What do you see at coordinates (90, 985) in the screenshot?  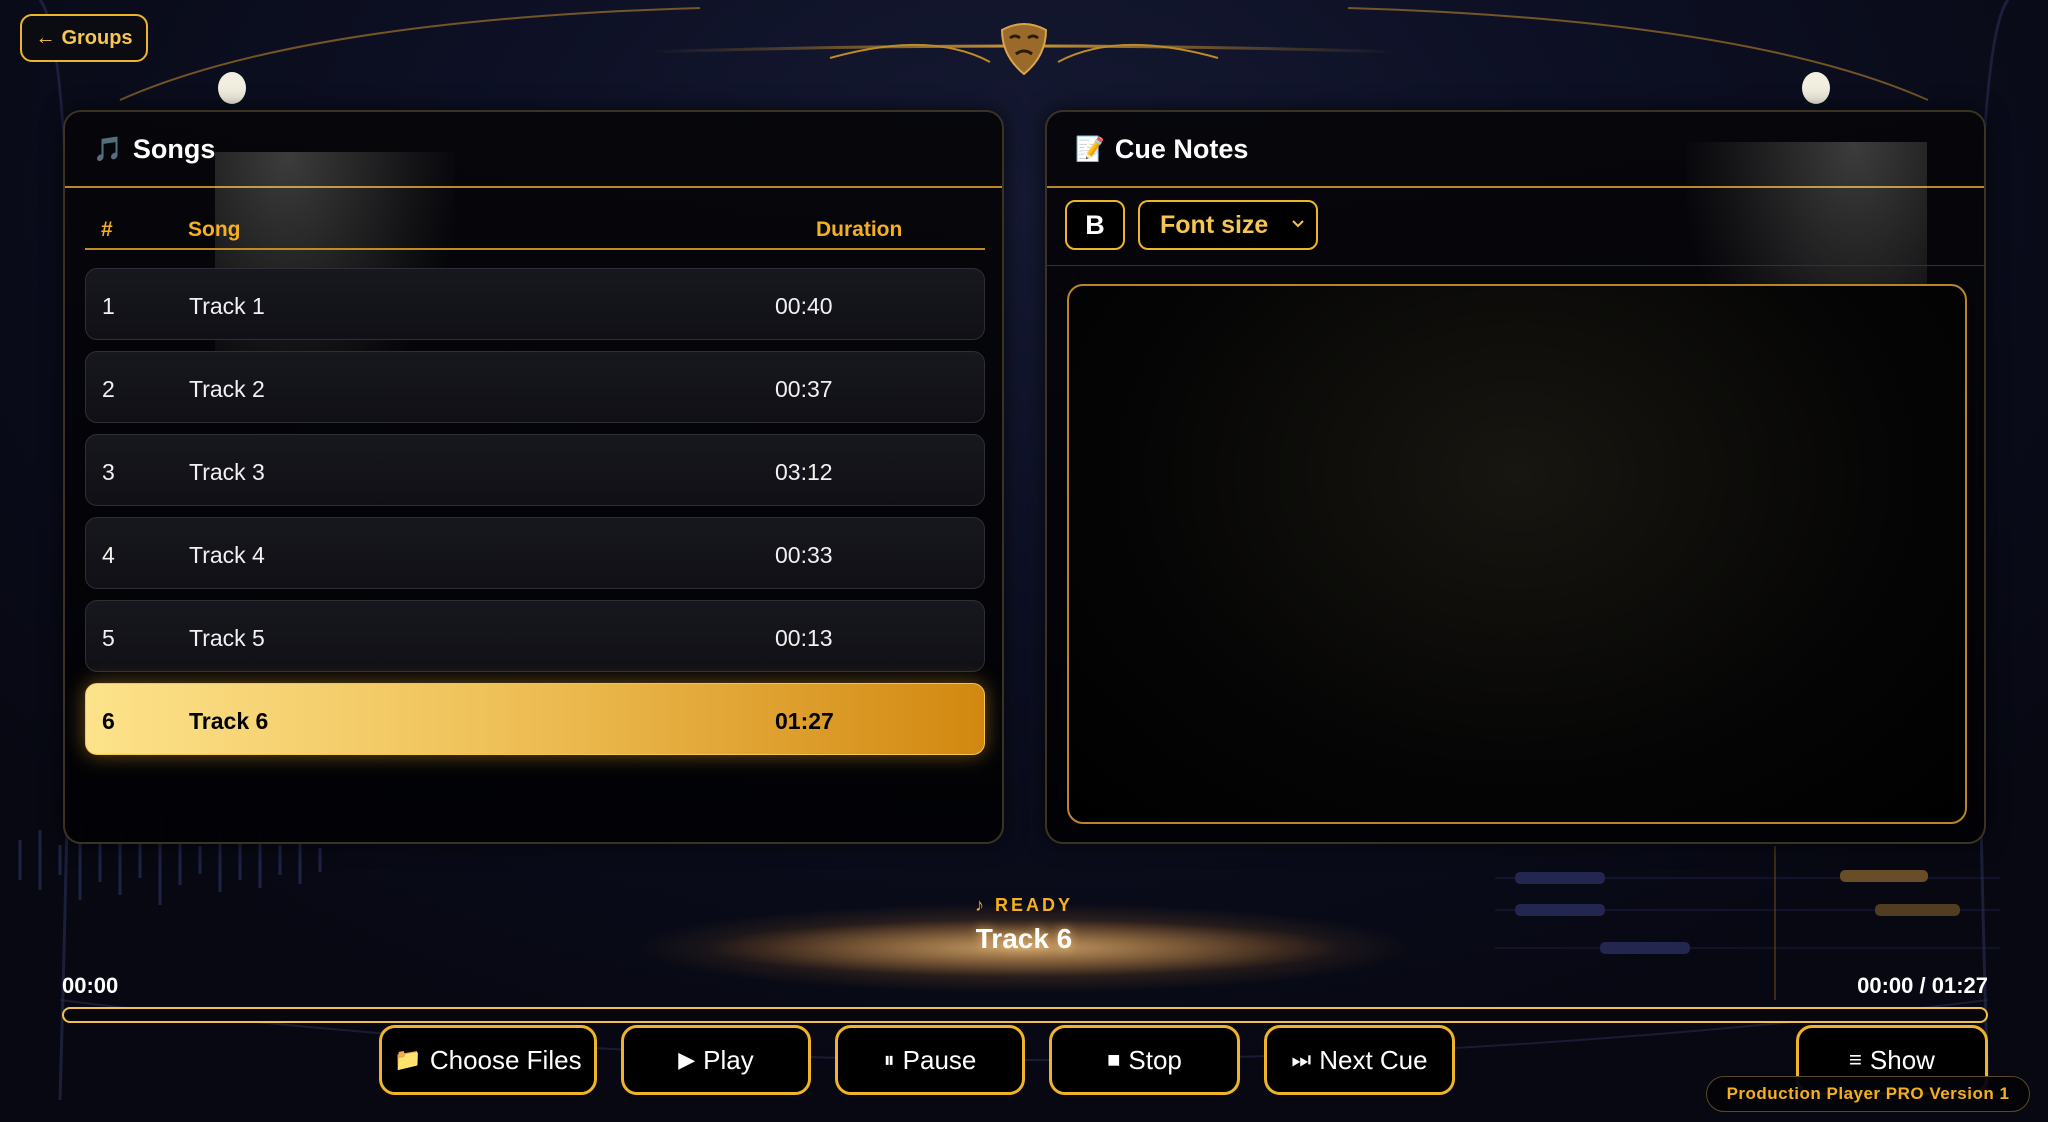 I see `elapsed-time: 00:00` at bounding box center [90, 985].